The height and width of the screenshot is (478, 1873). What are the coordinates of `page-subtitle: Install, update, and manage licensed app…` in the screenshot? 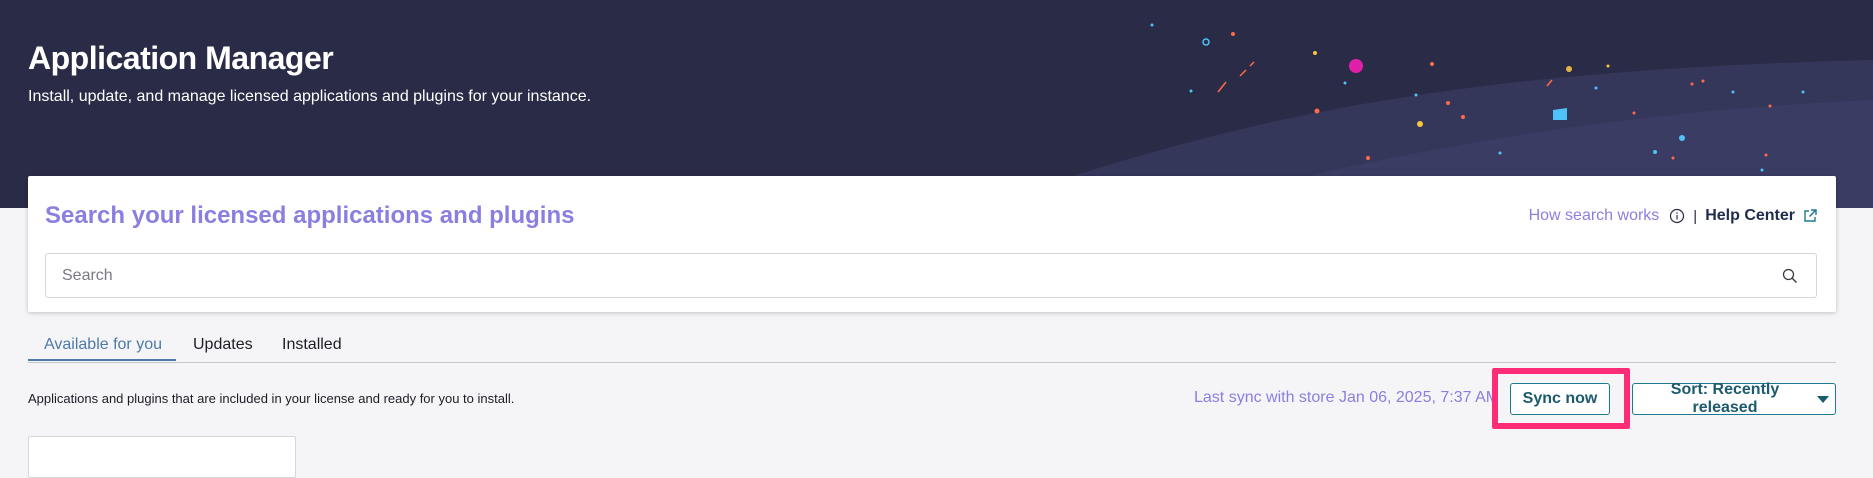 It's located at (310, 96).